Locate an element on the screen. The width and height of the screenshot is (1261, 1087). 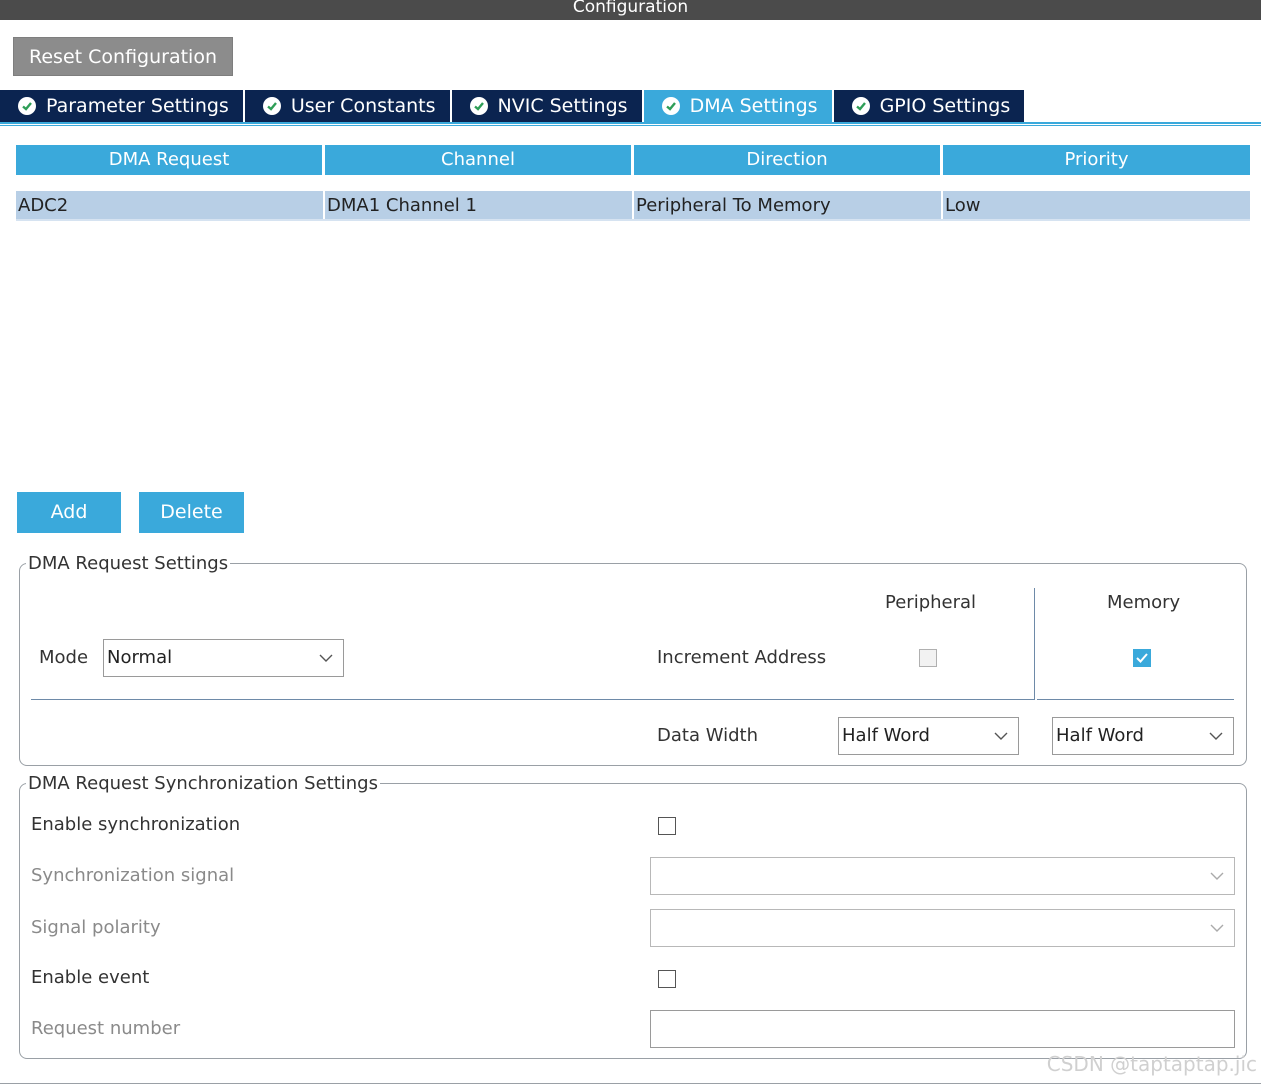
tab-gpio-settings: GPIO Settings is located at coordinates (930, 106).